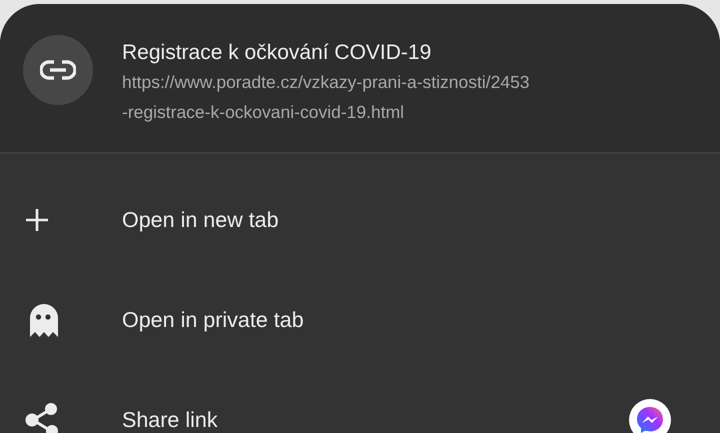 The height and width of the screenshot is (433, 720). Describe the element at coordinates (44, 320) in the screenshot. I see `ghost-icon` at that location.